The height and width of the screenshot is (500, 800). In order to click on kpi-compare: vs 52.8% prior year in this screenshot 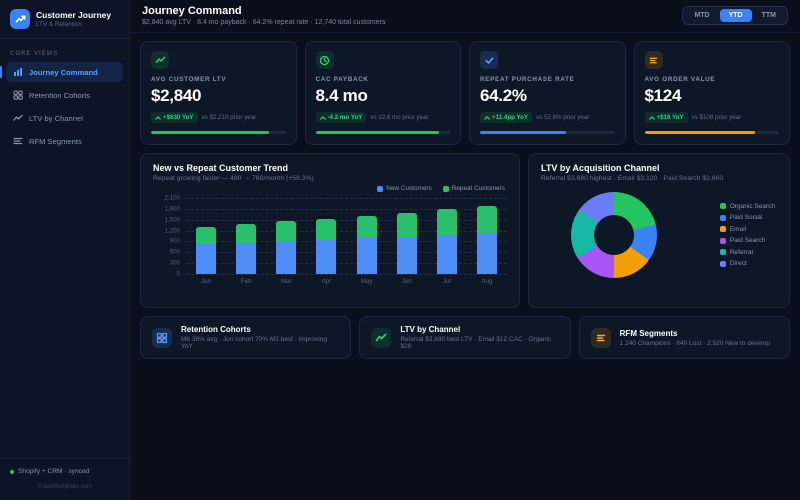, I will do `click(563, 117)`.